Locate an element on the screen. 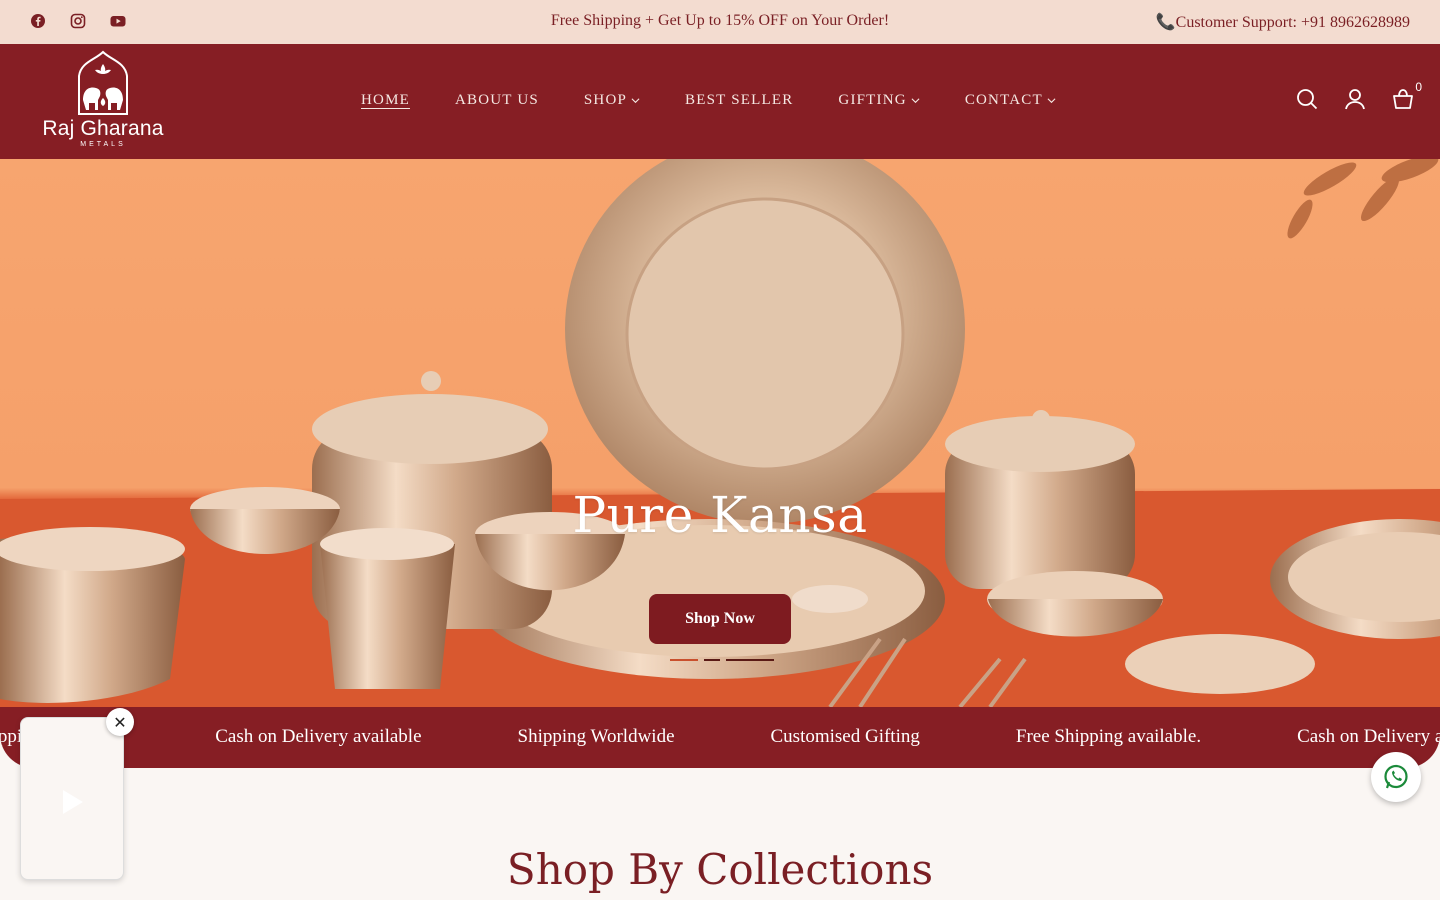 The image size is (1440, 900). carousel-indicators is located at coordinates (722, 660).